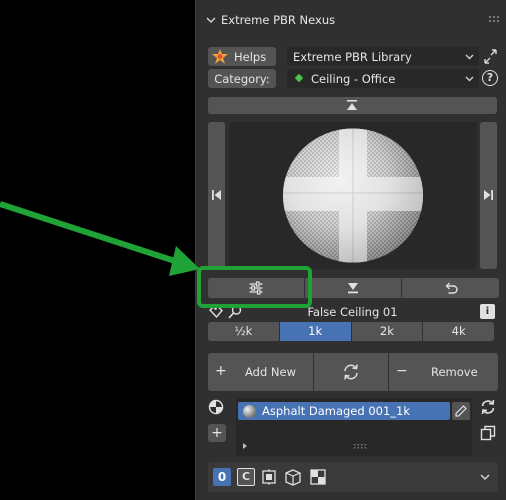 This screenshot has height=500, width=506. I want to click on magnifier-icon, so click(235, 312).